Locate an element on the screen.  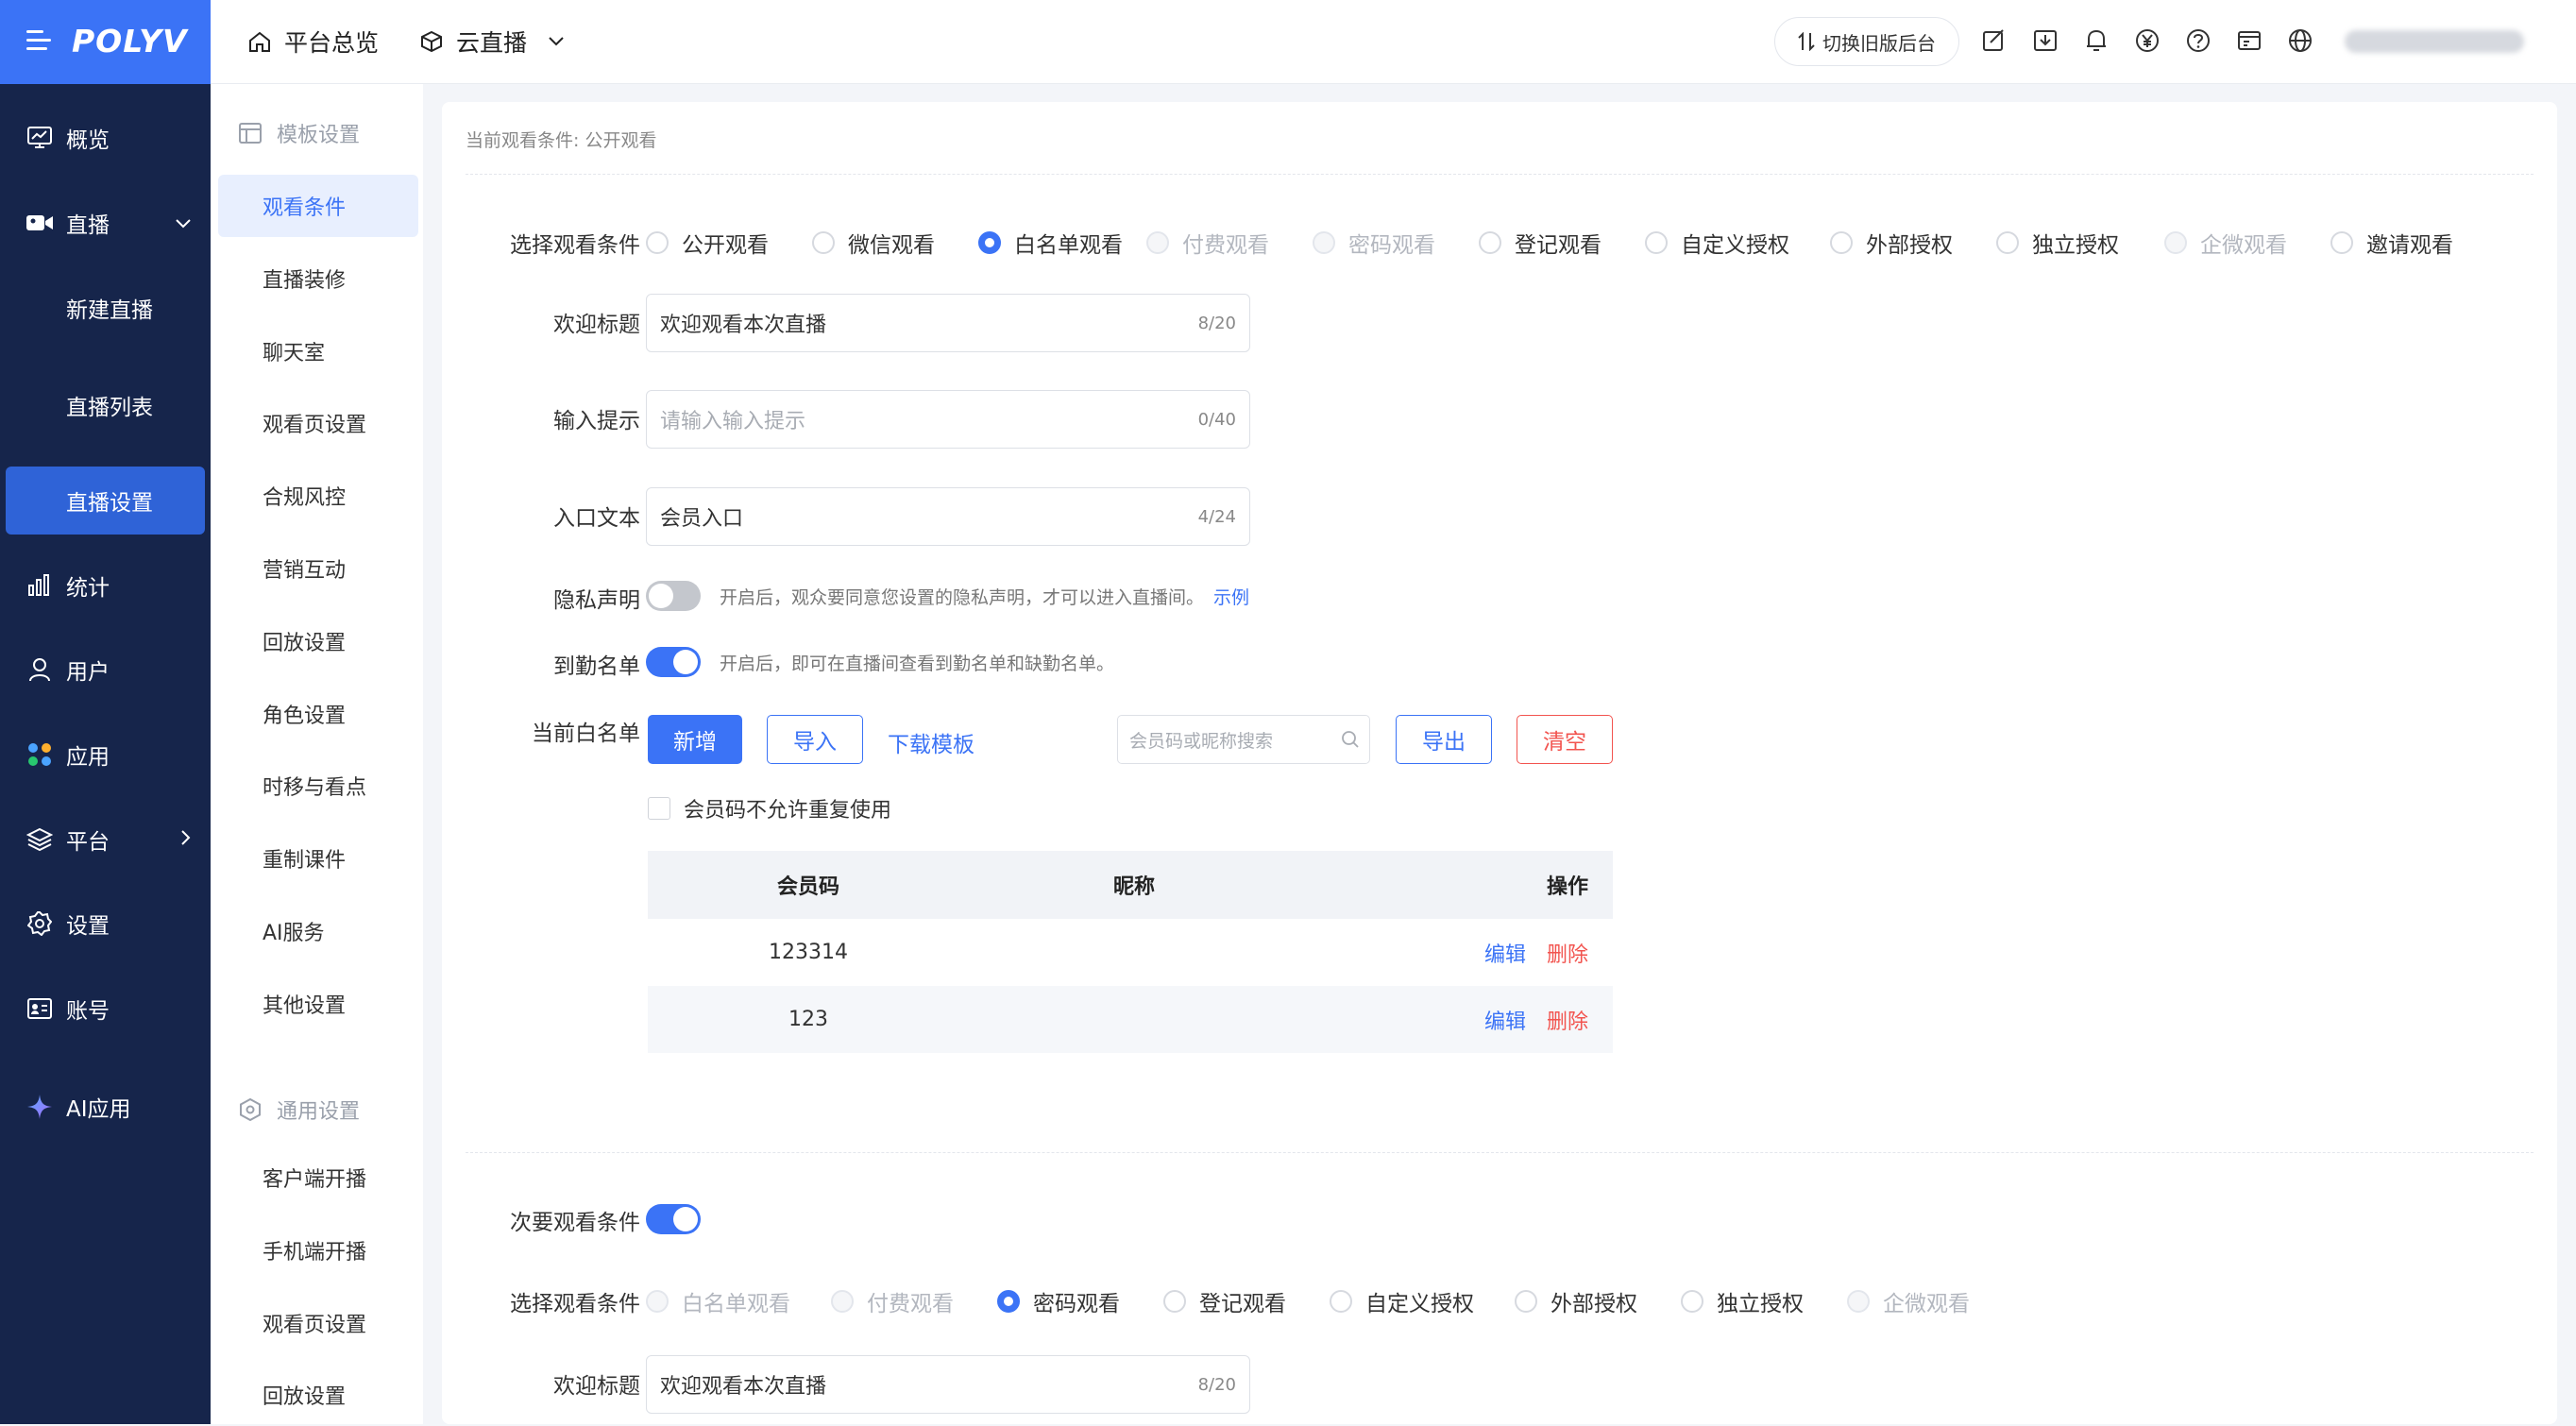
subnav-group-general: 通用设置 is located at coordinates (317, 1110).